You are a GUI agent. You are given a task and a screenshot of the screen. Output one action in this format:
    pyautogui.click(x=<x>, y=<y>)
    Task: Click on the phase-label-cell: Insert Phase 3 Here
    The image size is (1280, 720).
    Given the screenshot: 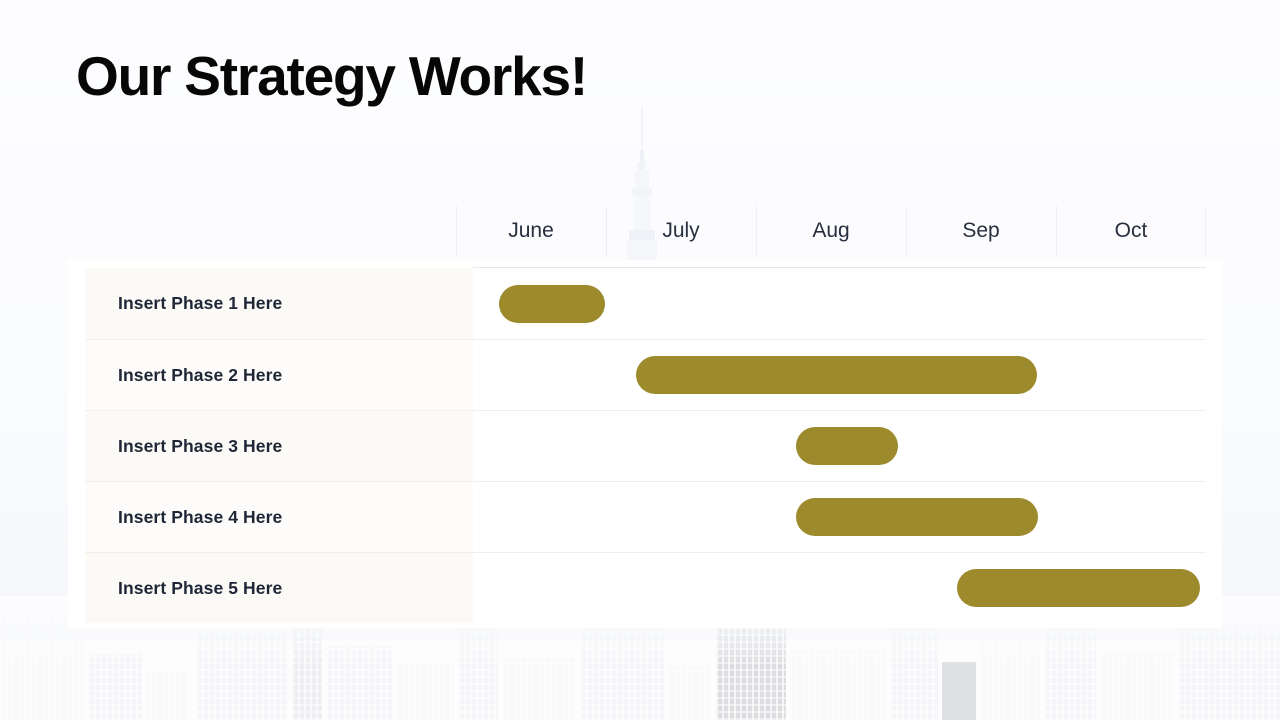 What is the action you would take?
    pyautogui.click(x=279, y=446)
    